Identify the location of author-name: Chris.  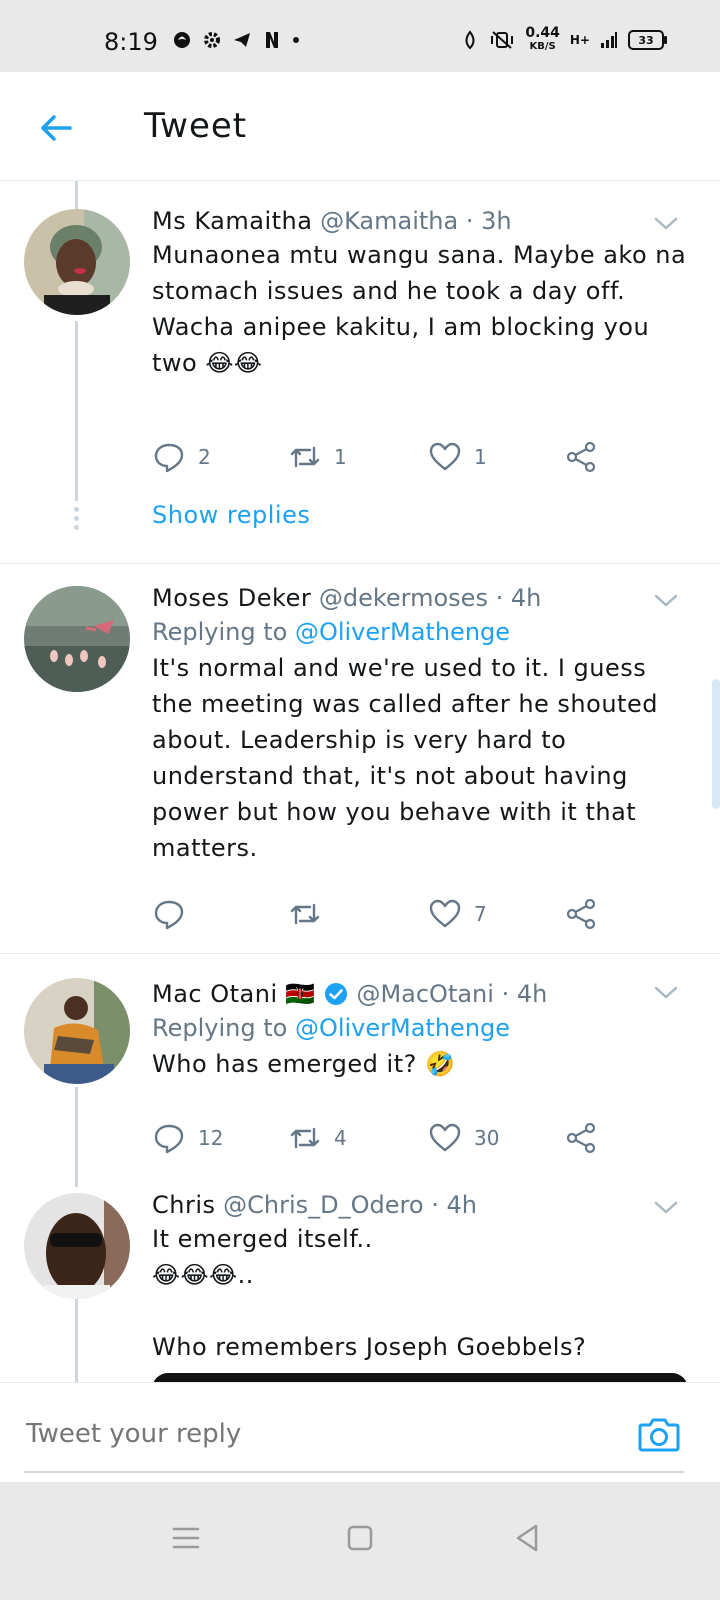
(184, 1205).